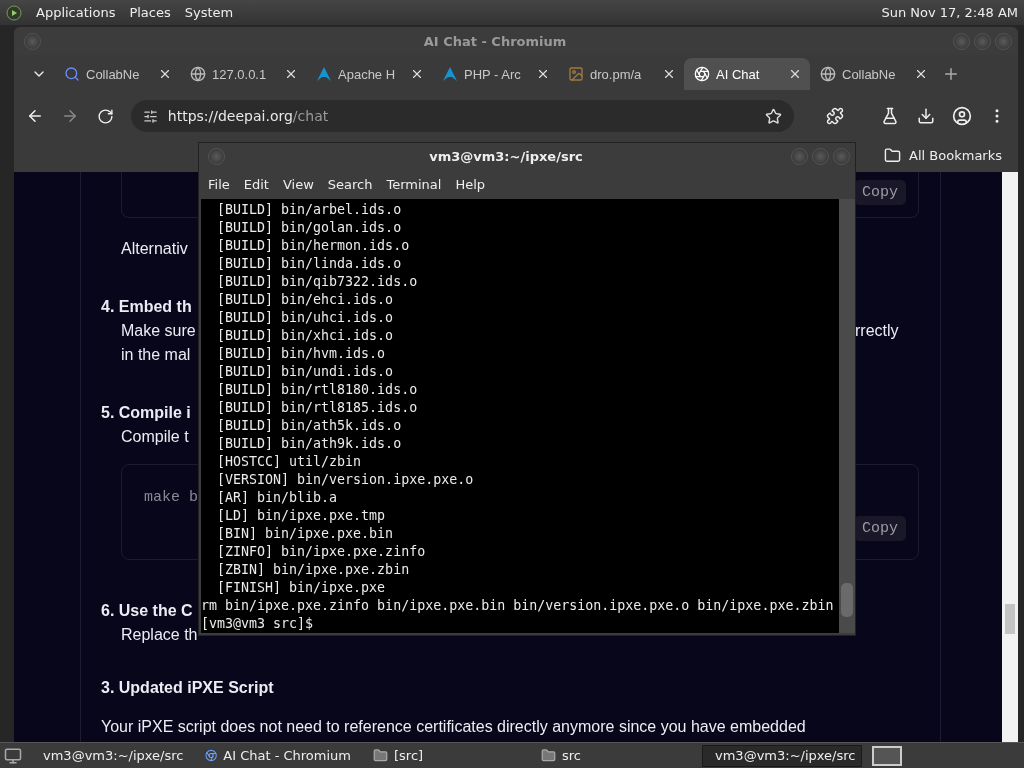 This screenshot has height=768, width=1024. Describe the element at coordinates (576, 74) in the screenshot. I see `image-icon` at that location.